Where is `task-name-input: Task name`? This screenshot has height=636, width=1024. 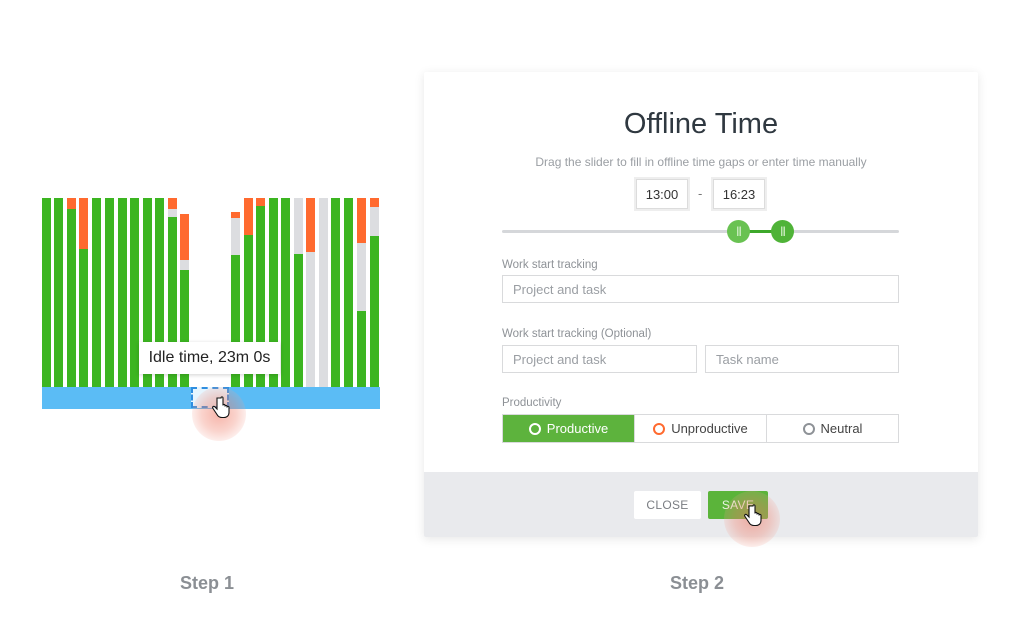
task-name-input: Task name is located at coordinates (802, 359).